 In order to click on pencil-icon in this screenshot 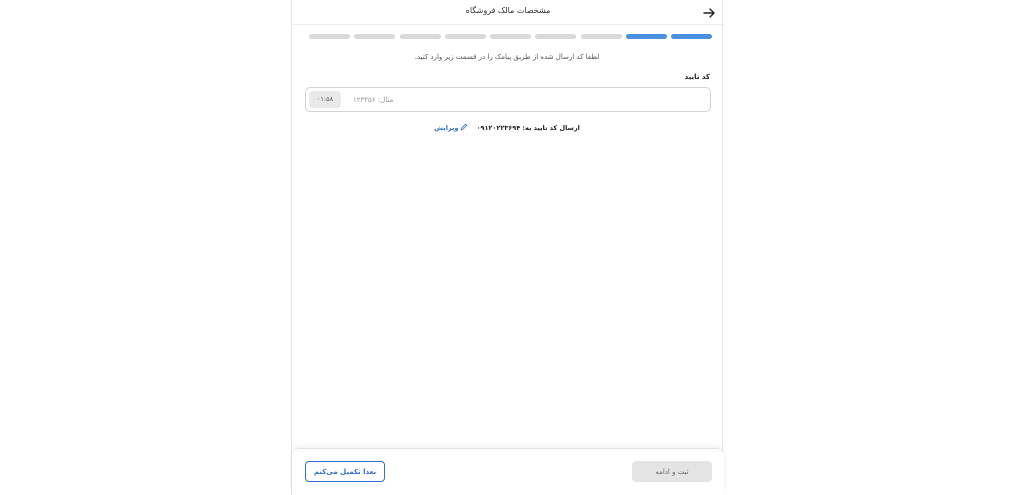, I will do `click(464, 127)`.